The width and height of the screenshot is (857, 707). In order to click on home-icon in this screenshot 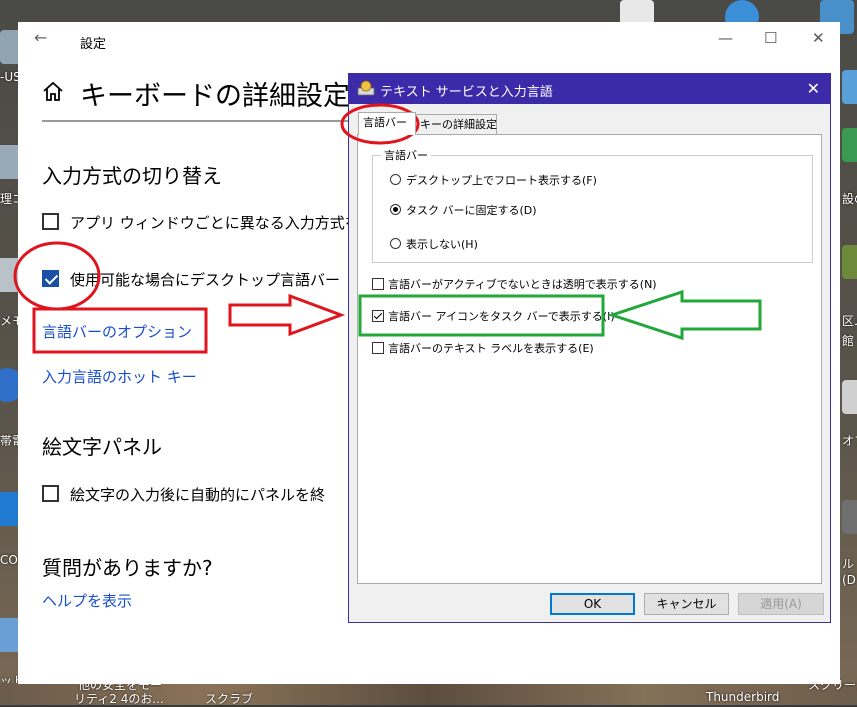, I will do `click(53, 91)`.